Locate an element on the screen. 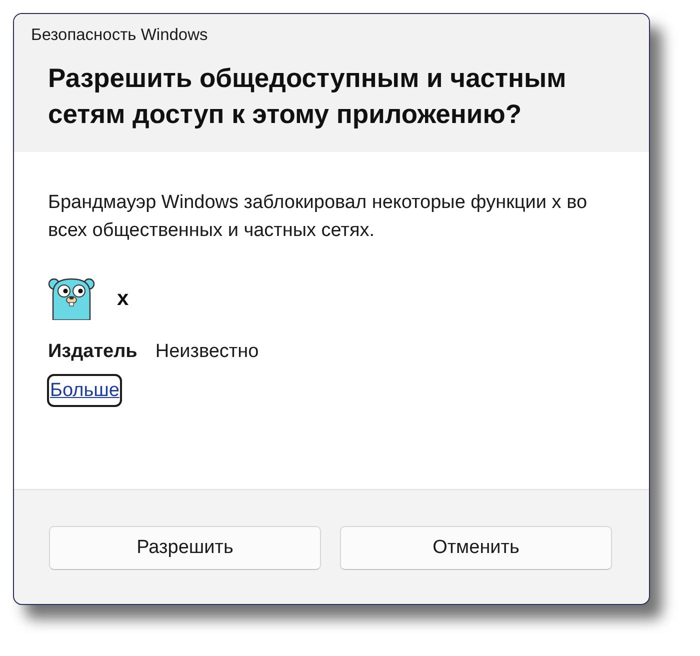 Image resolution: width=700 pixels, height=656 pixels. dialog-button: Отменить is located at coordinates (476, 548).